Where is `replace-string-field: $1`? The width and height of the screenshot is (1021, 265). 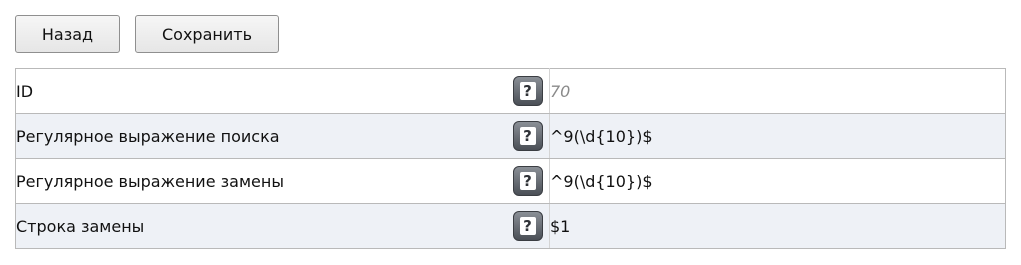
replace-string-field: $1 is located at coordinates (777, 226).